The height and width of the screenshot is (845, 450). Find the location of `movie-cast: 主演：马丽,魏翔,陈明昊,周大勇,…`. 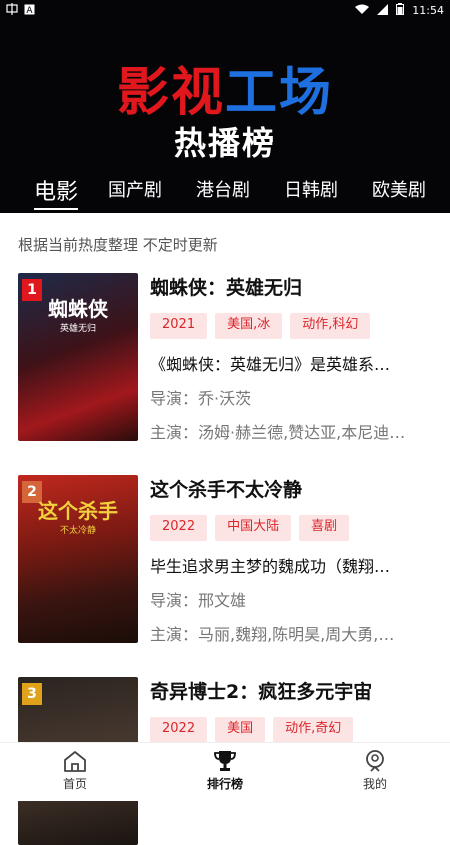

movie-cast: 主演：马丽,魏翔,陈明昊,周大勇,… is located at coordinates (272, 634).